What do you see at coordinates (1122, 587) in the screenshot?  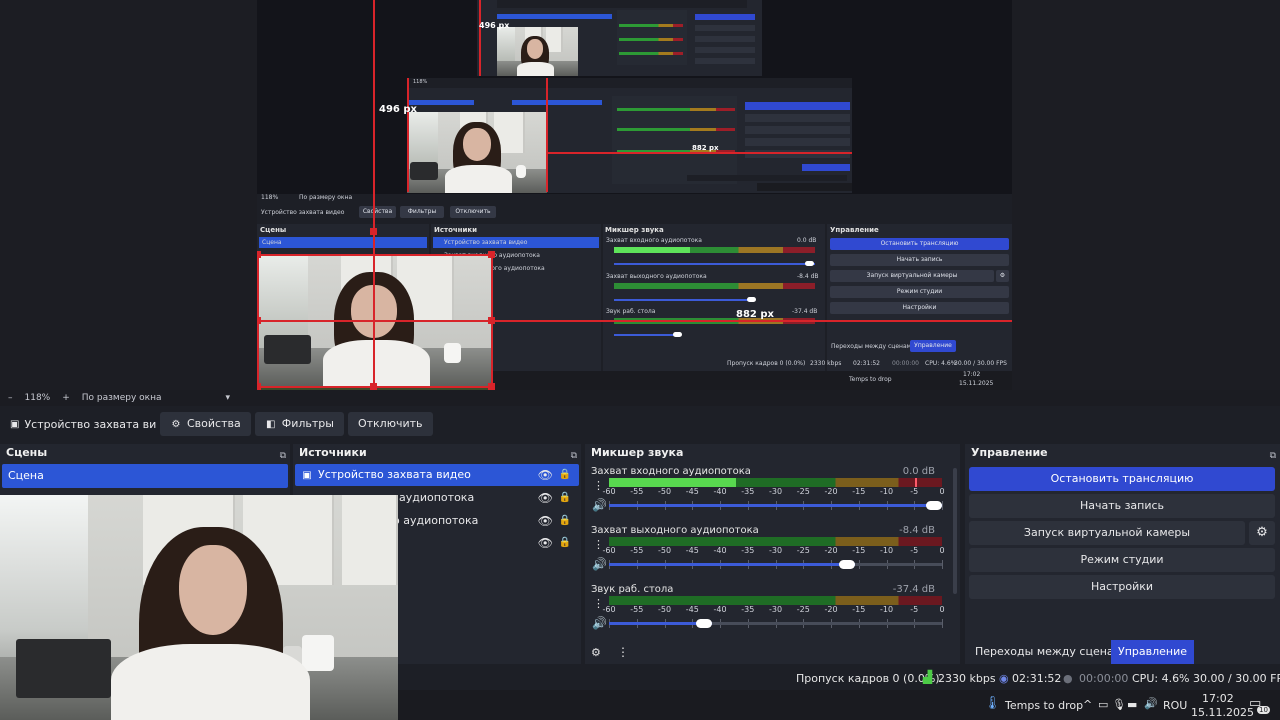 I see `settings-button: Настройки` at bounding box center [1122, 587].